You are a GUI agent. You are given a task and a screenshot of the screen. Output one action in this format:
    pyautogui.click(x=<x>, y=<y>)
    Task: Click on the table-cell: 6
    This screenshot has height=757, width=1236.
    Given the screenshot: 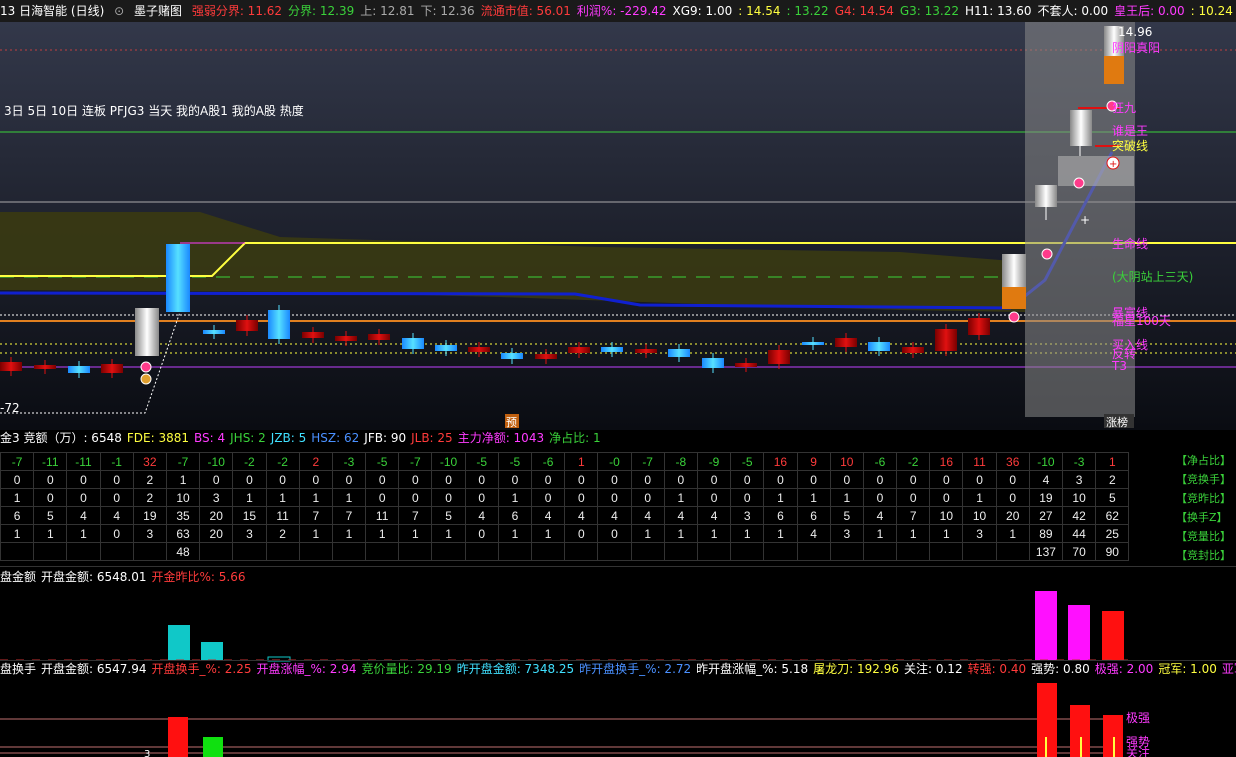 What is the action you would take?
    pyautogui.click(x=515, y=515)
    